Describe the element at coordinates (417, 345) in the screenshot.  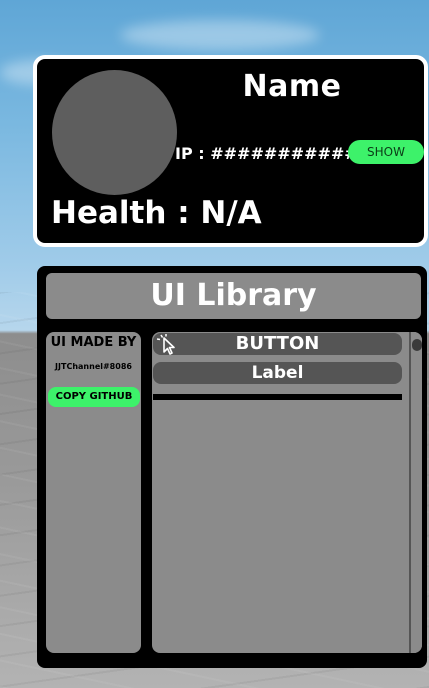
I see `scroll-thumb` at that location.